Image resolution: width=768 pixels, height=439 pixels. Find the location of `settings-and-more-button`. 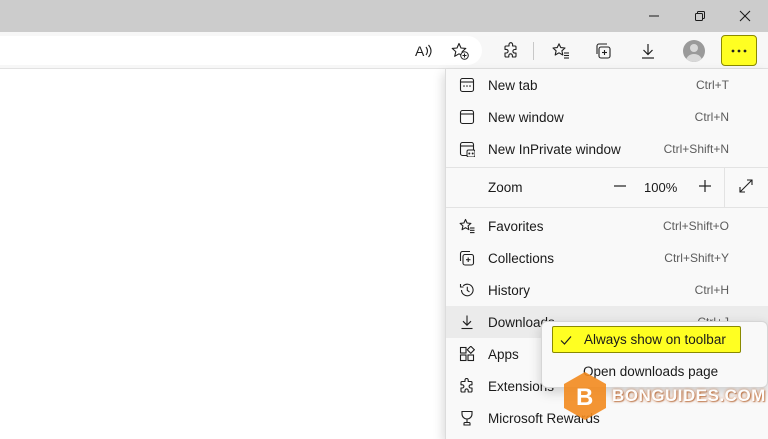

settings-and-more-button is located at coordinates (739, 50).